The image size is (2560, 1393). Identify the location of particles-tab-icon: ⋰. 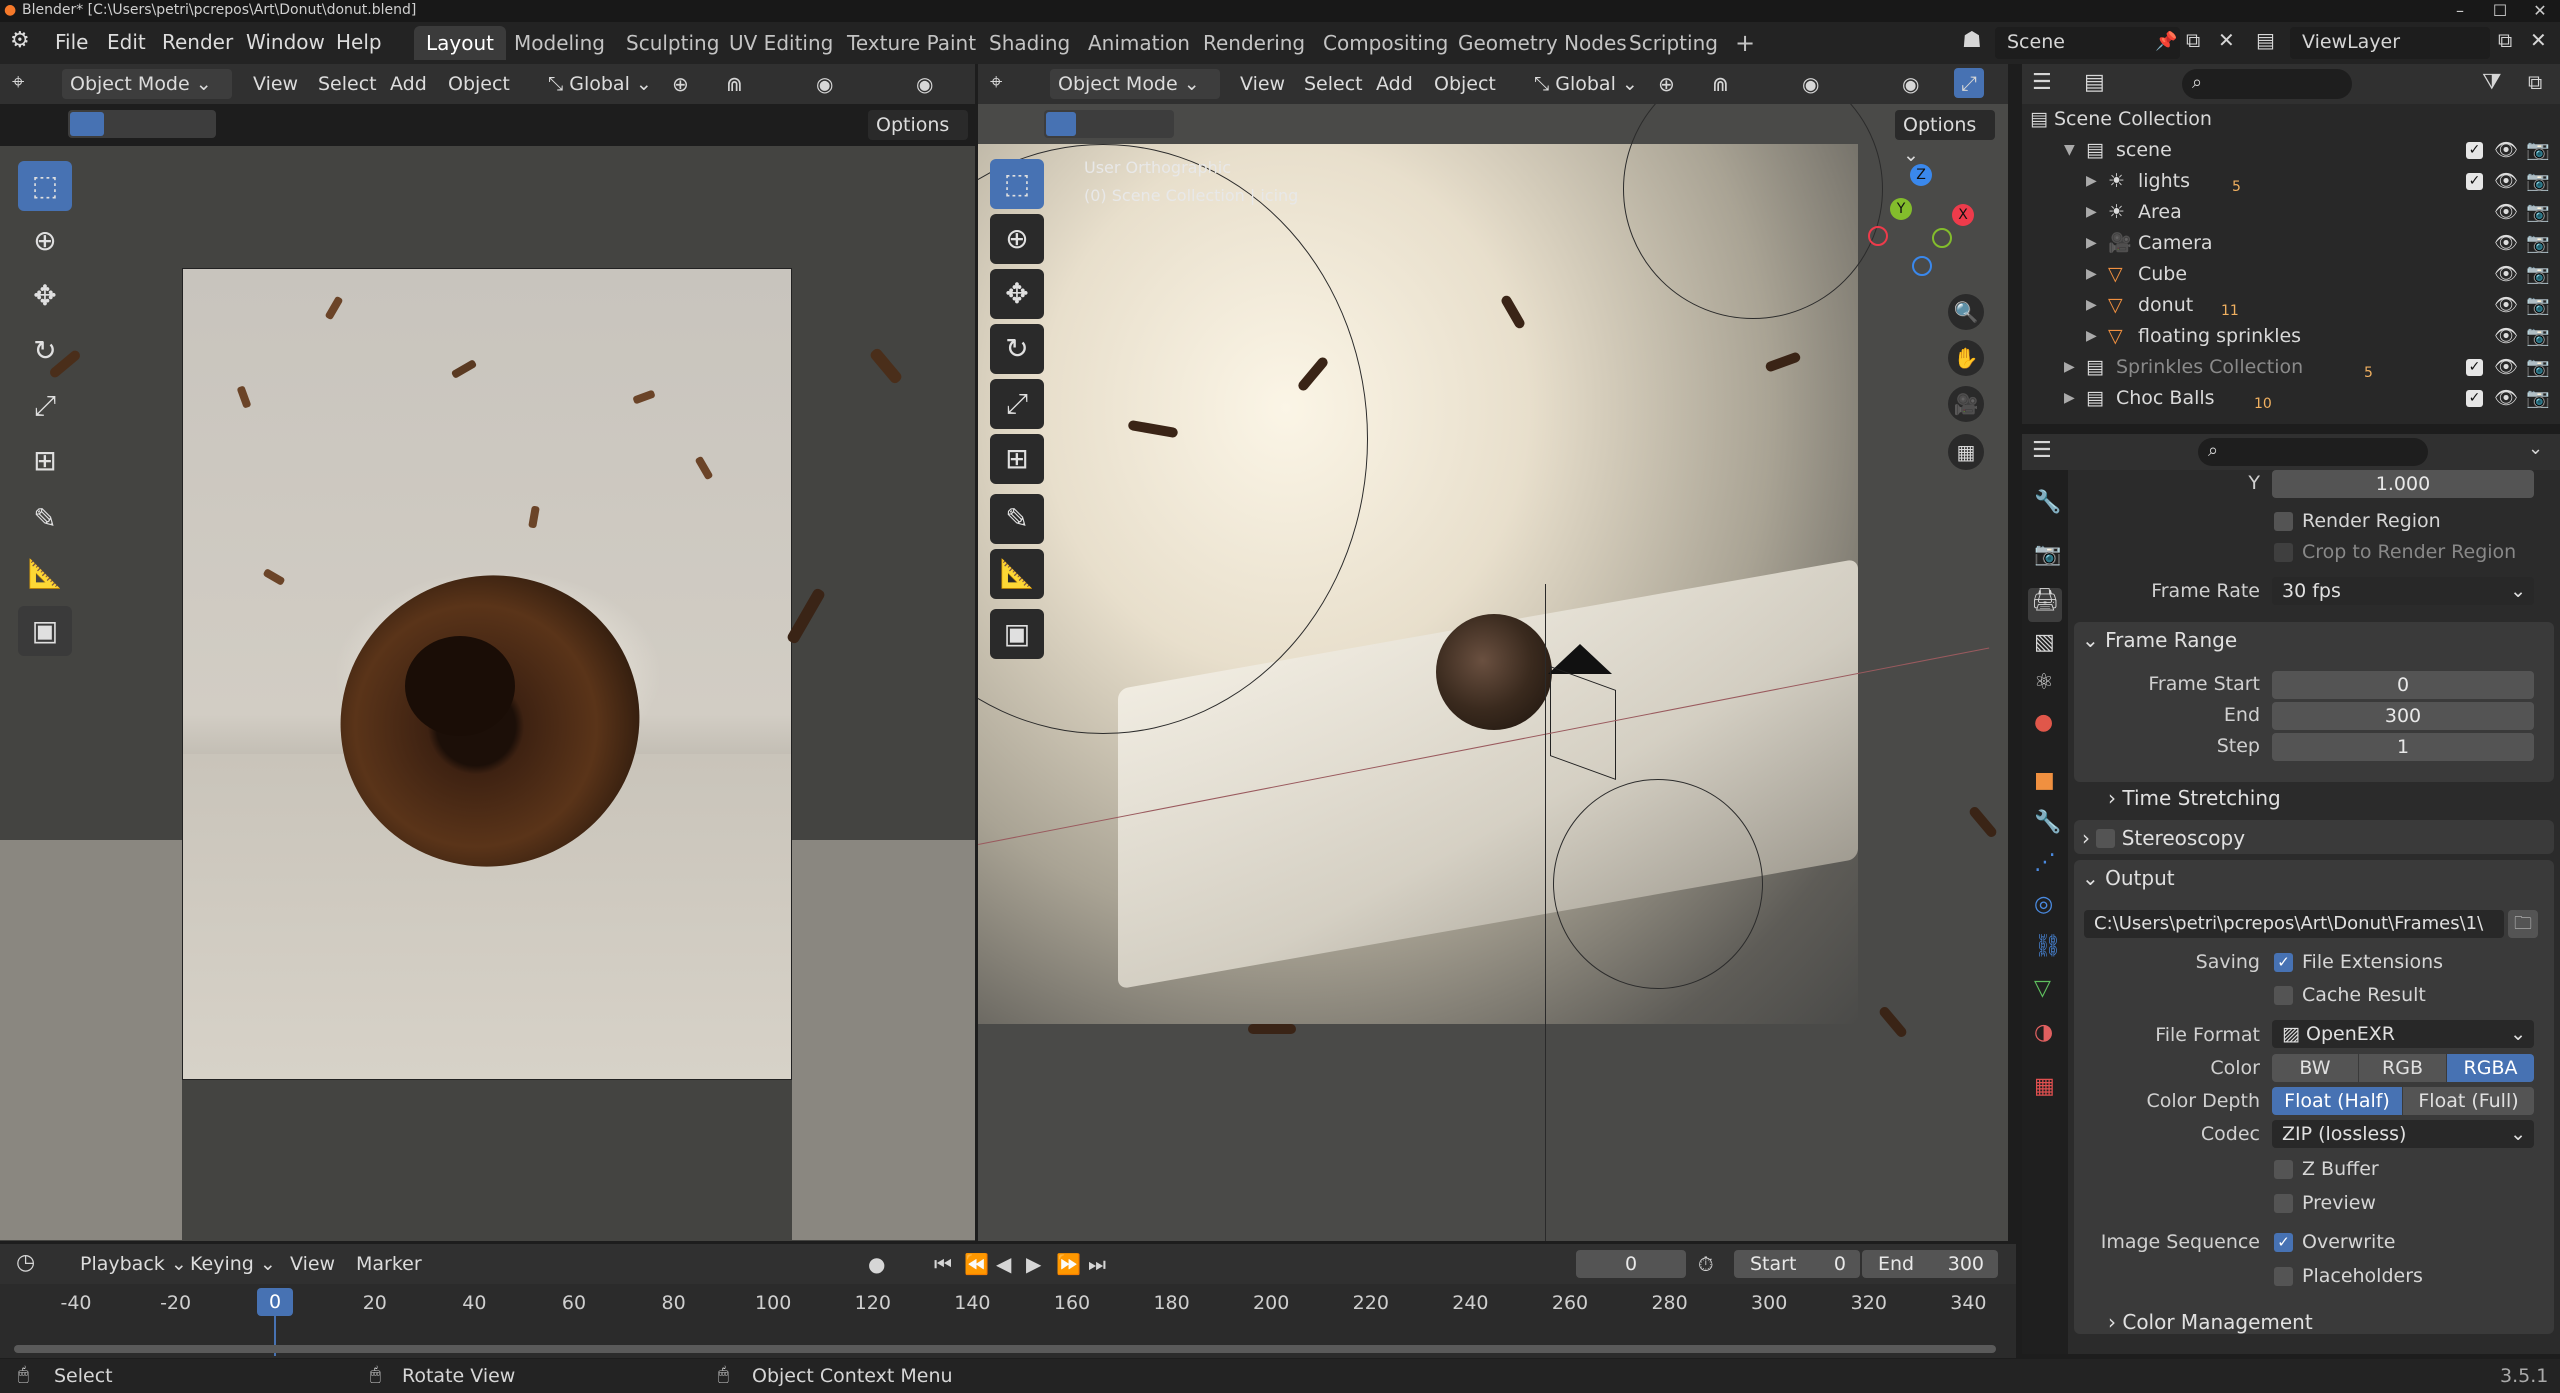
(2045, 862).